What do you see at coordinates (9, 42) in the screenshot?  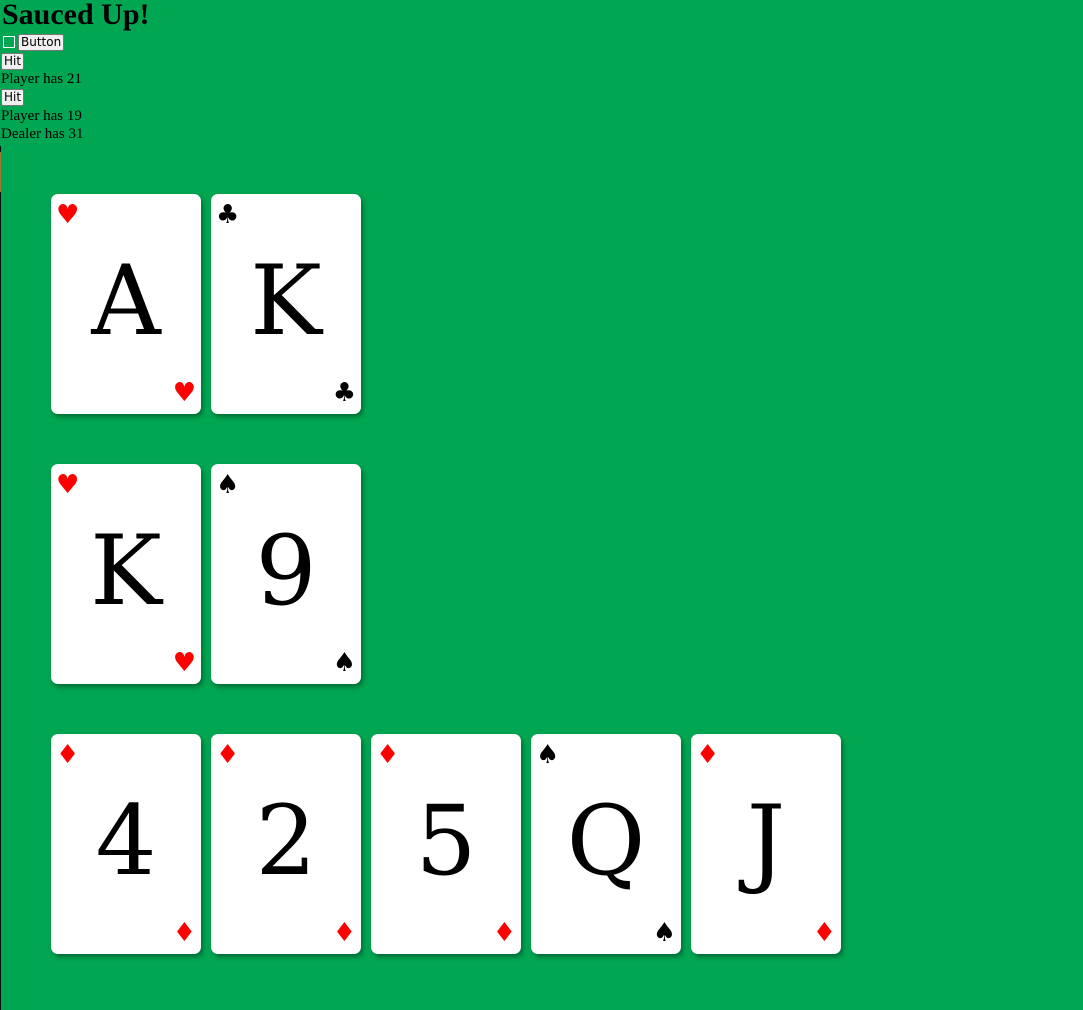 I see `checkbox` at bounding box center [9, 42].